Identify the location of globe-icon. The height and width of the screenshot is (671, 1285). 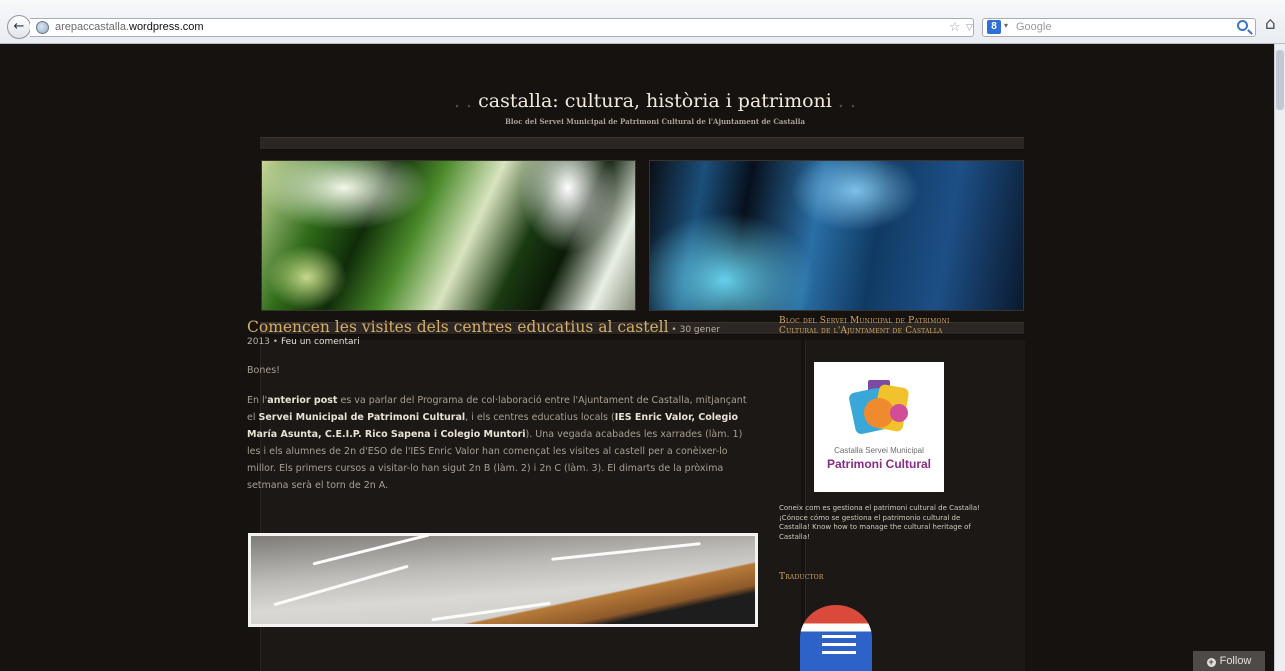
(42, 27).